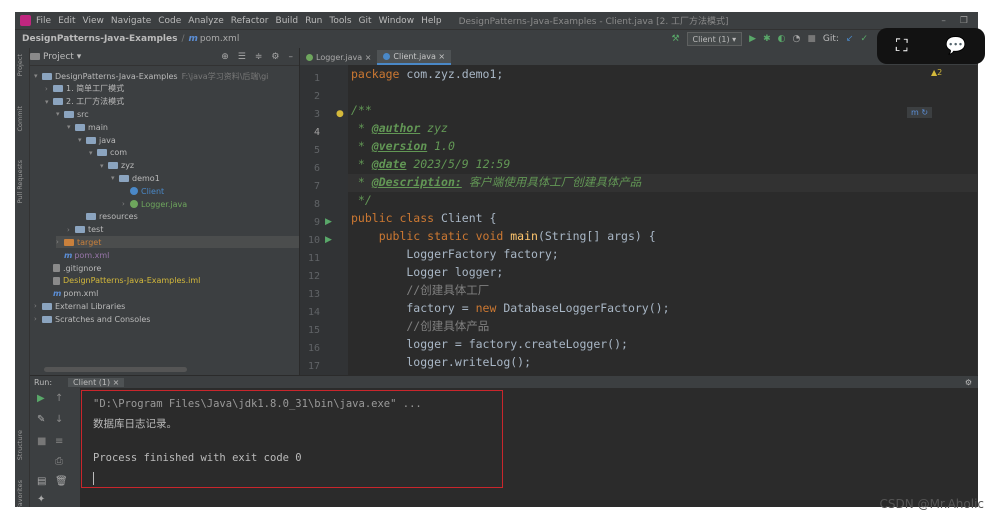  What do you see at coordinates (59, 461) in the screenshot?
I see `print-icon: ⎙` at bounding box center [59, 461].